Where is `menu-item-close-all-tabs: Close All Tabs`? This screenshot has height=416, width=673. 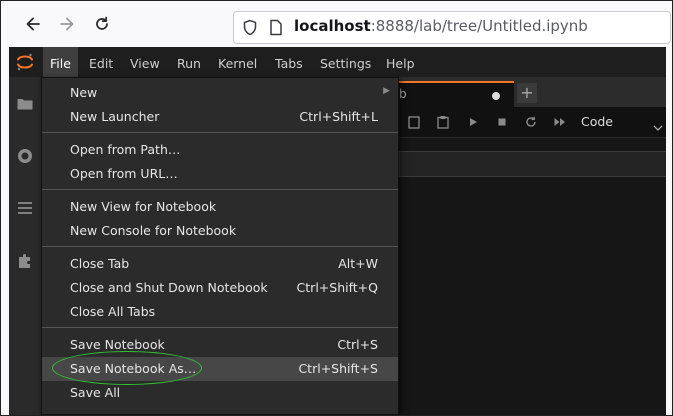 menu-item-close-all-tabs: Close All Tabs is located at coordinates (220, 312).